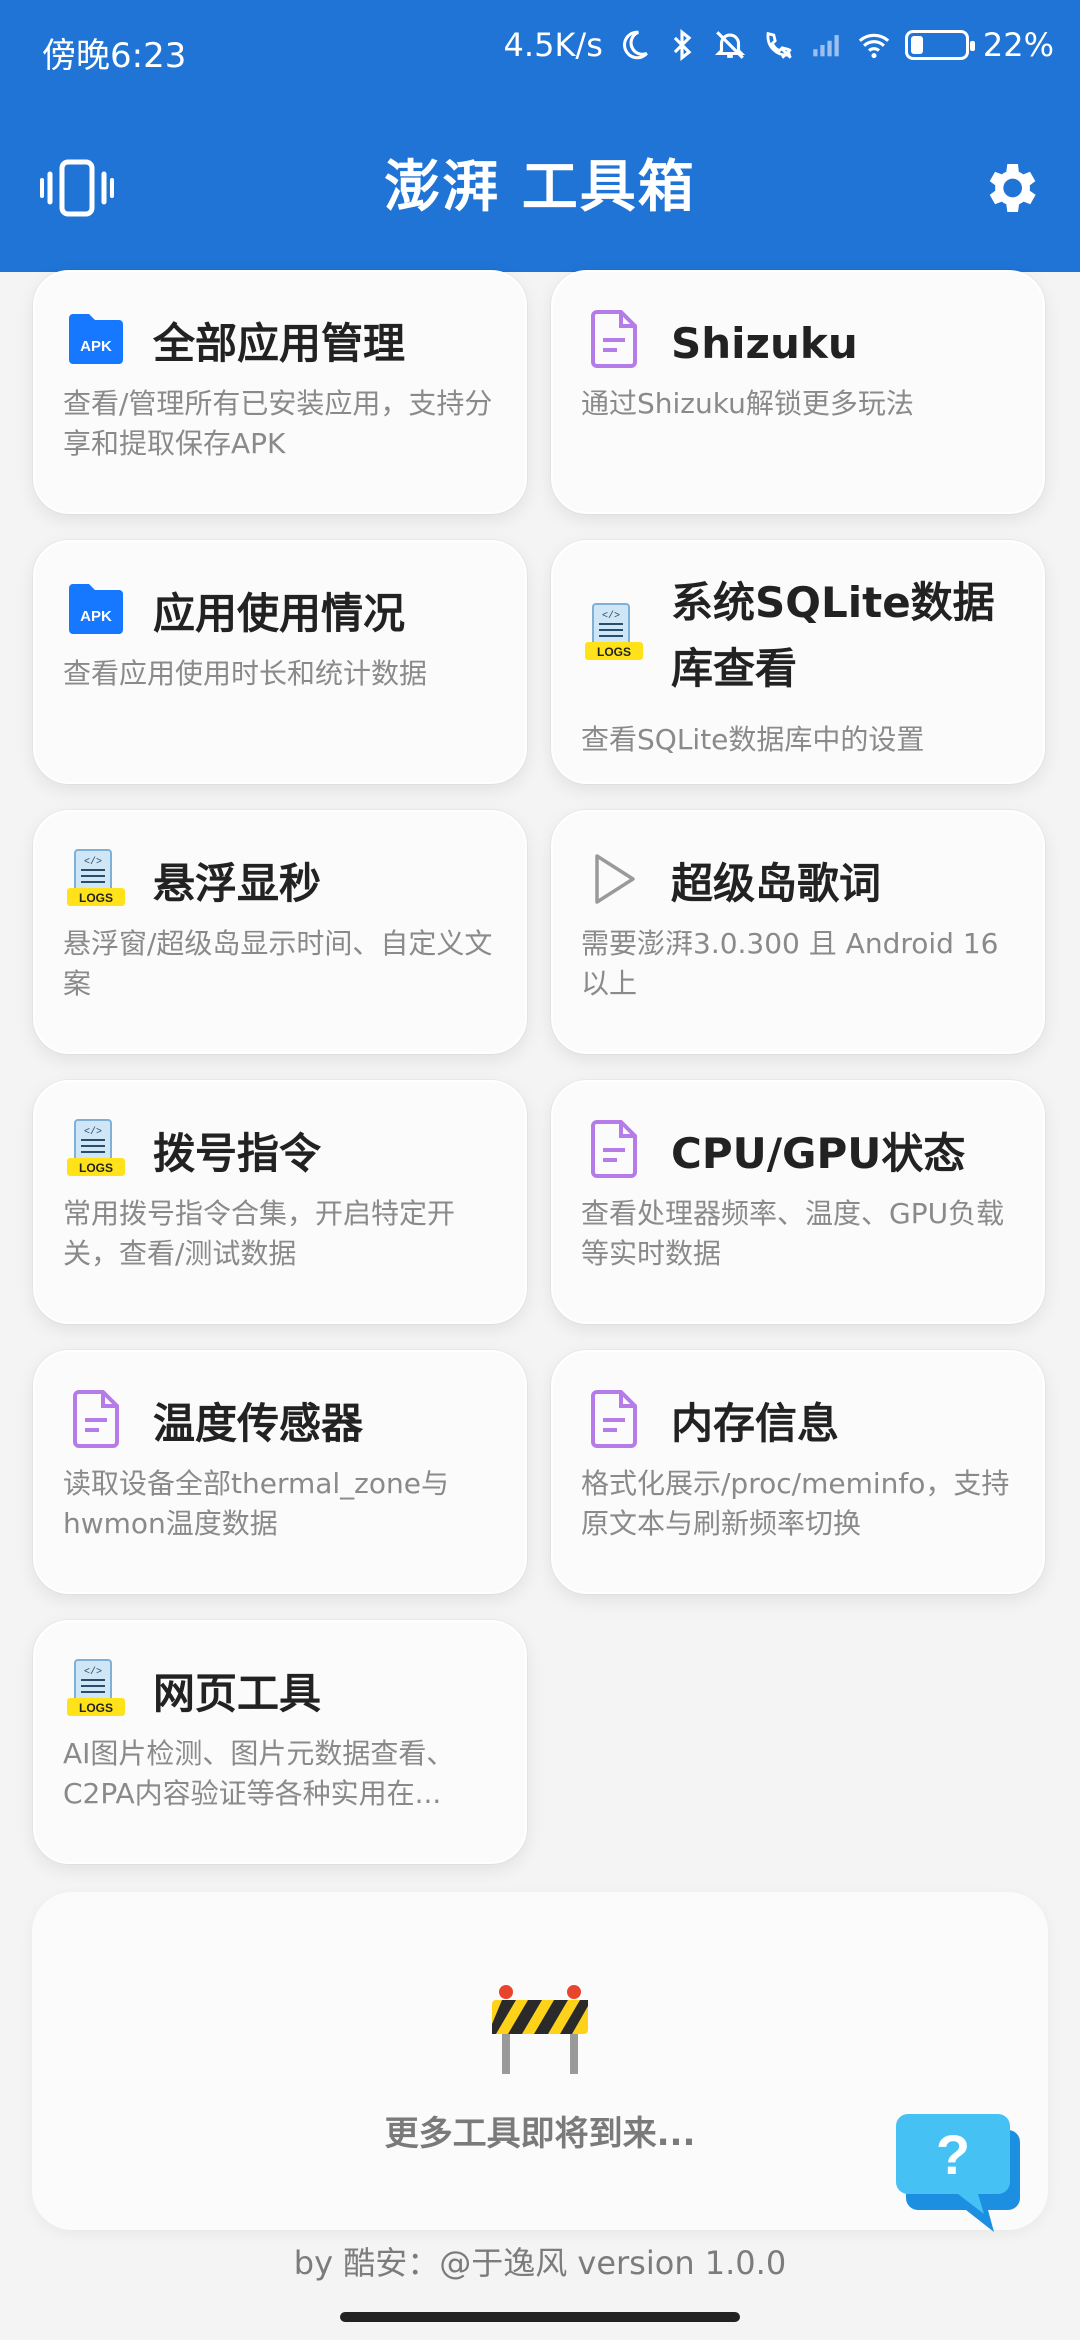 This screenshot has width=1080, height=2340. Describe the element at coordinates (279, 613) in the screenshot. I see `tool-title: 应用使用情况` at that location.